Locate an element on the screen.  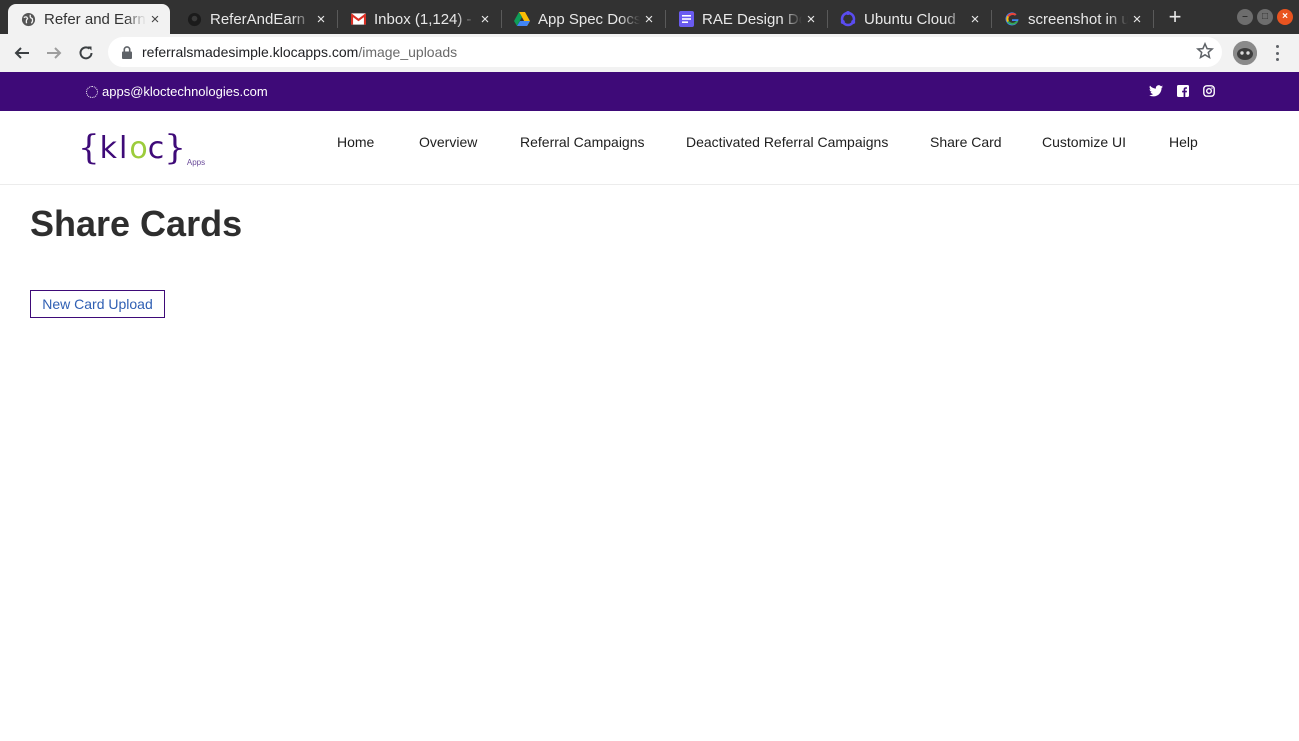
nav-item-share-card: Share Card is located at coordinates (966, 144).